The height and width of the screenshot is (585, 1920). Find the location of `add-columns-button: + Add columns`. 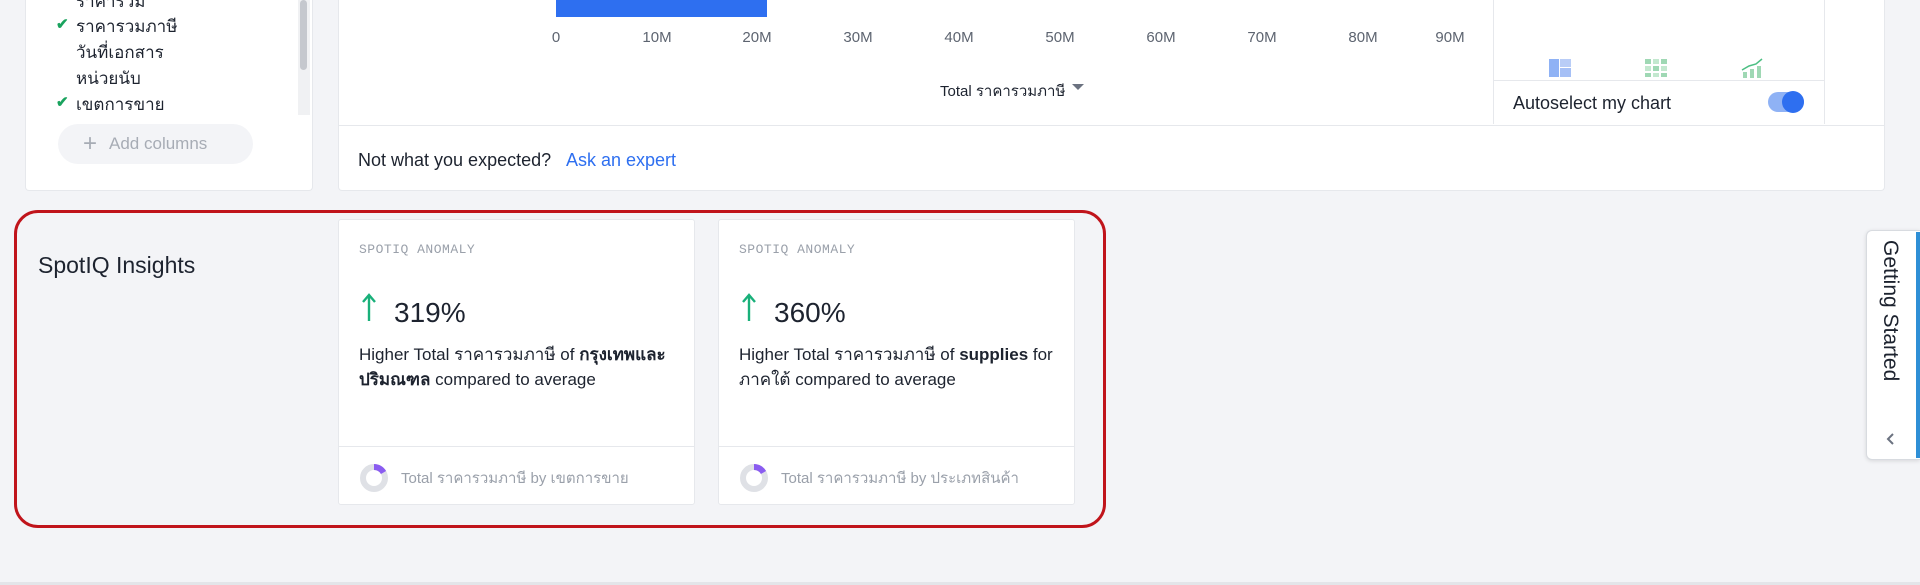

add-columns-button: + Add columns is located at coordinates (155, 144).